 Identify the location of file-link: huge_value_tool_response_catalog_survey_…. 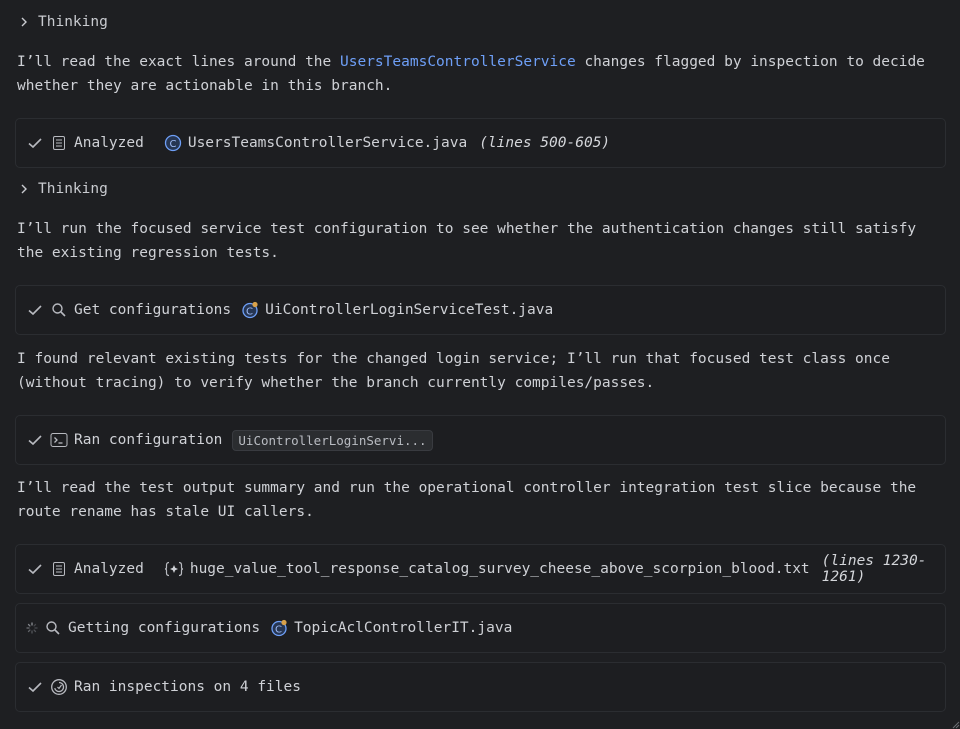
(500, 569).